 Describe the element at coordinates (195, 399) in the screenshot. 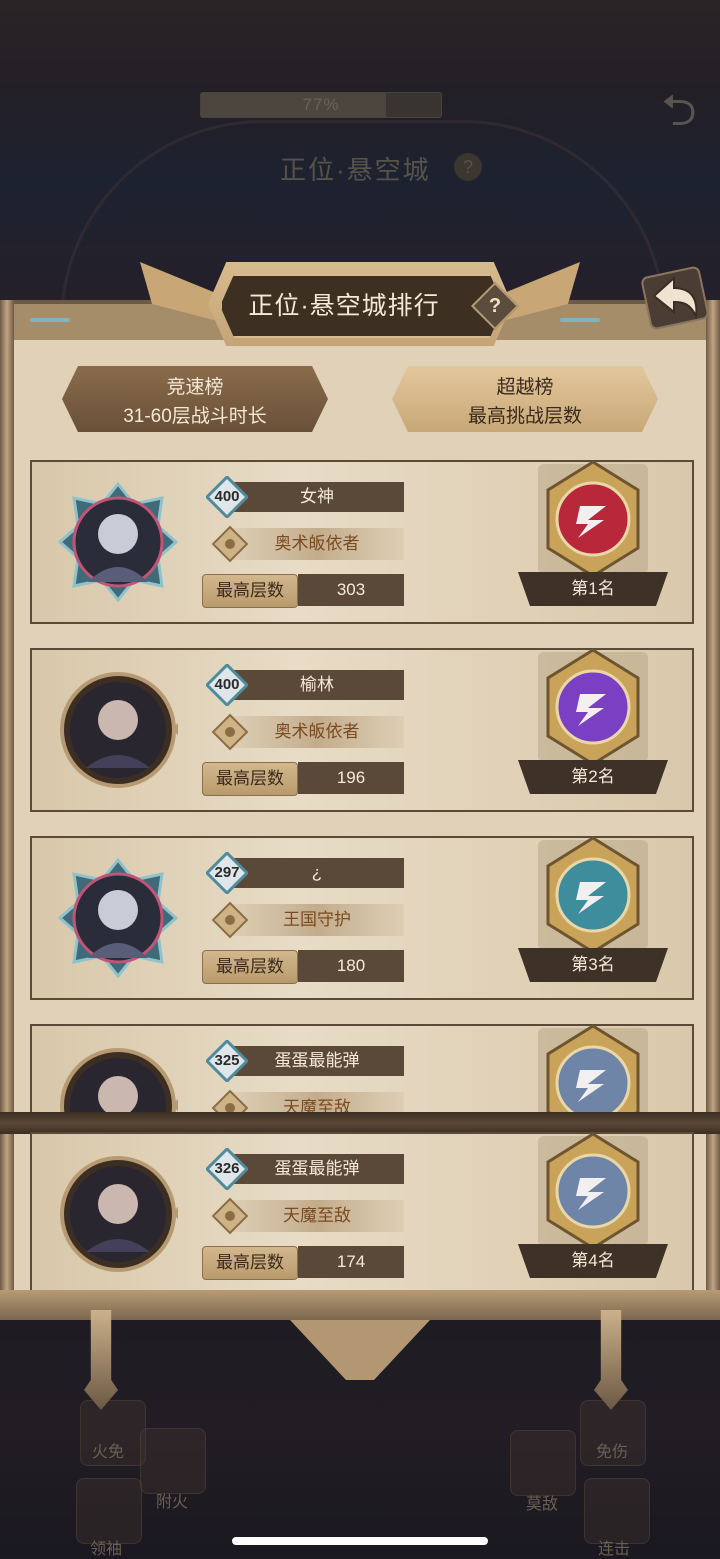

I see `tab-speed-ranking: 竞速榜 31-60层战斗时长` at that location.